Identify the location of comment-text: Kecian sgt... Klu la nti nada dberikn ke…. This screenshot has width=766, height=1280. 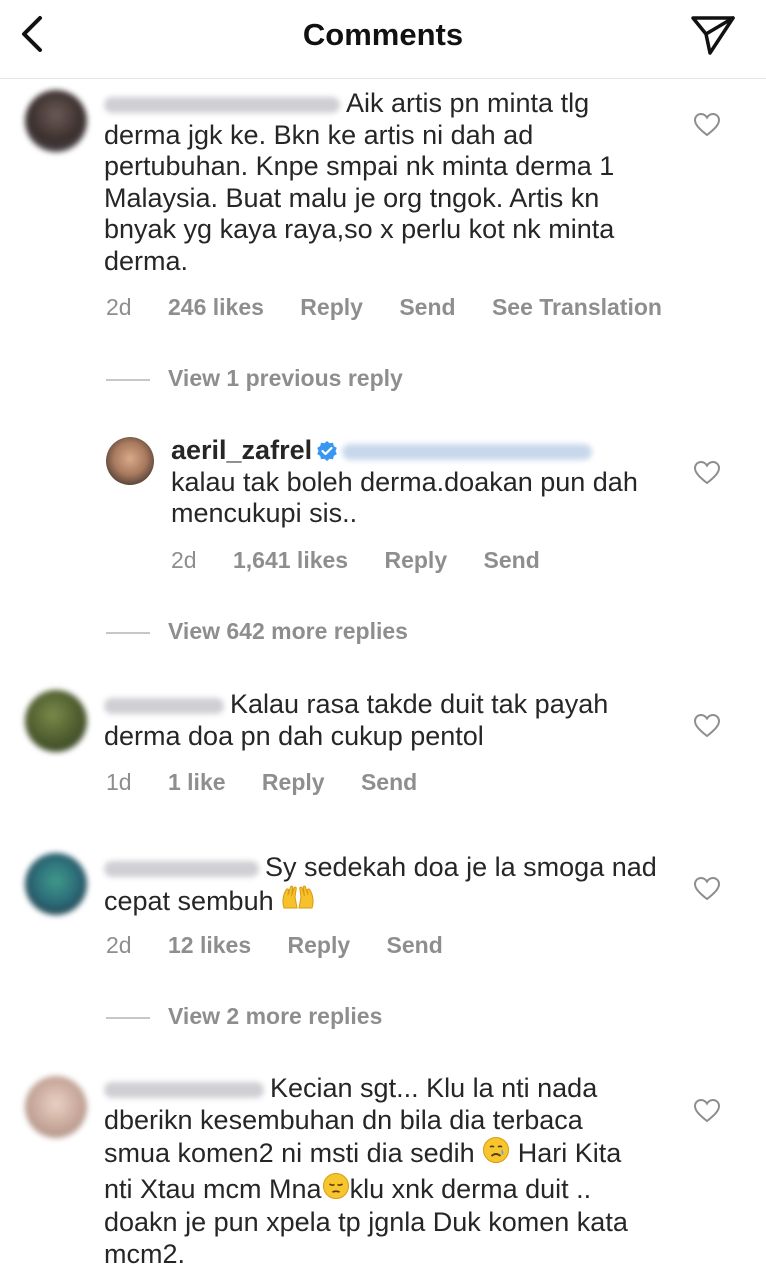
(366, 1171).